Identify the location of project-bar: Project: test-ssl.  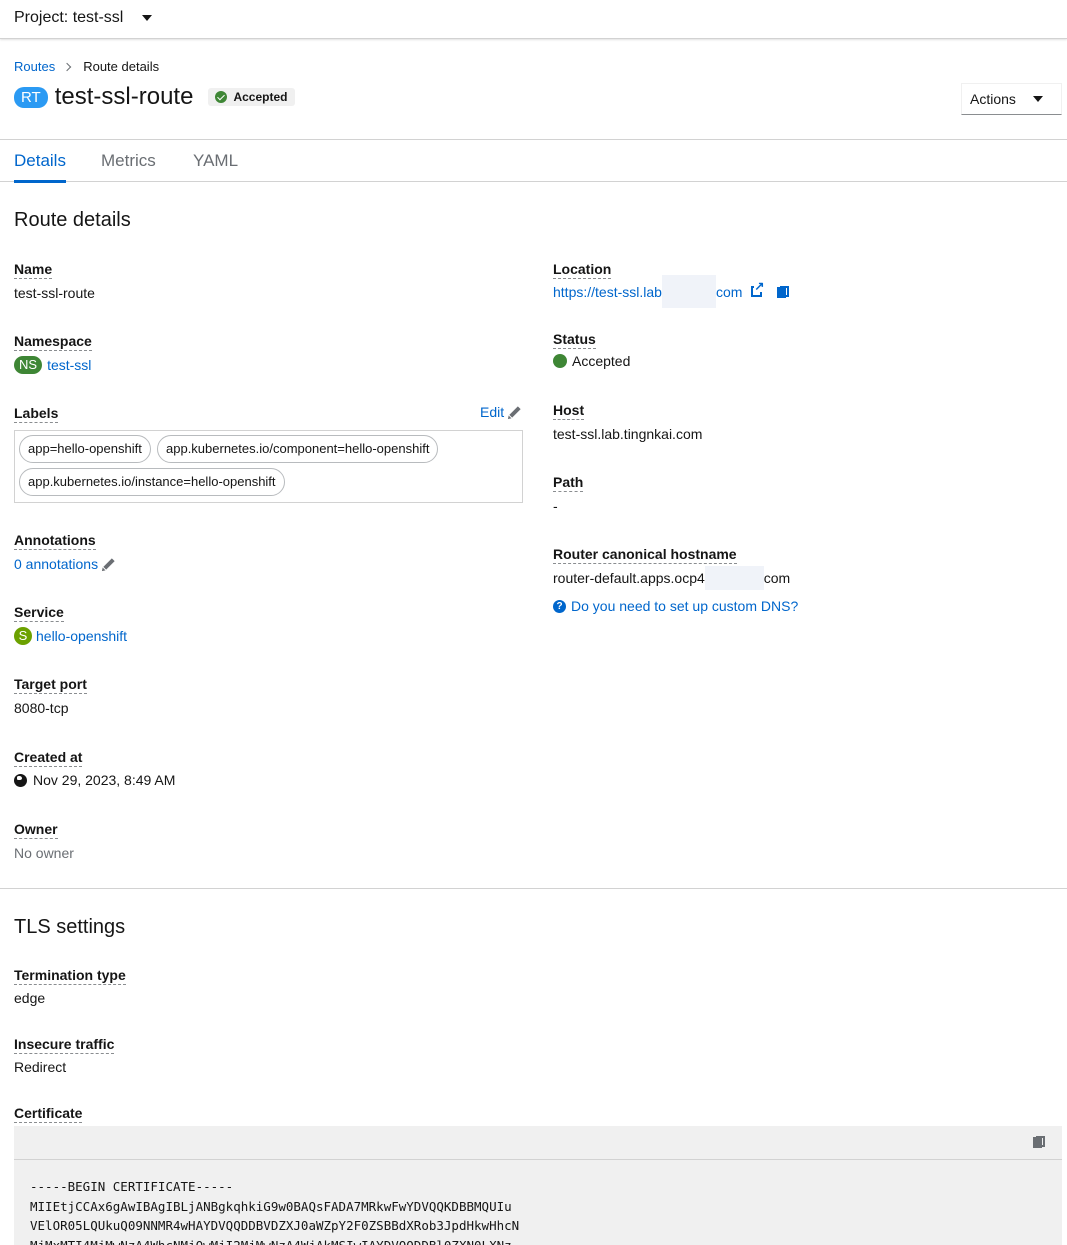
(533, 19).